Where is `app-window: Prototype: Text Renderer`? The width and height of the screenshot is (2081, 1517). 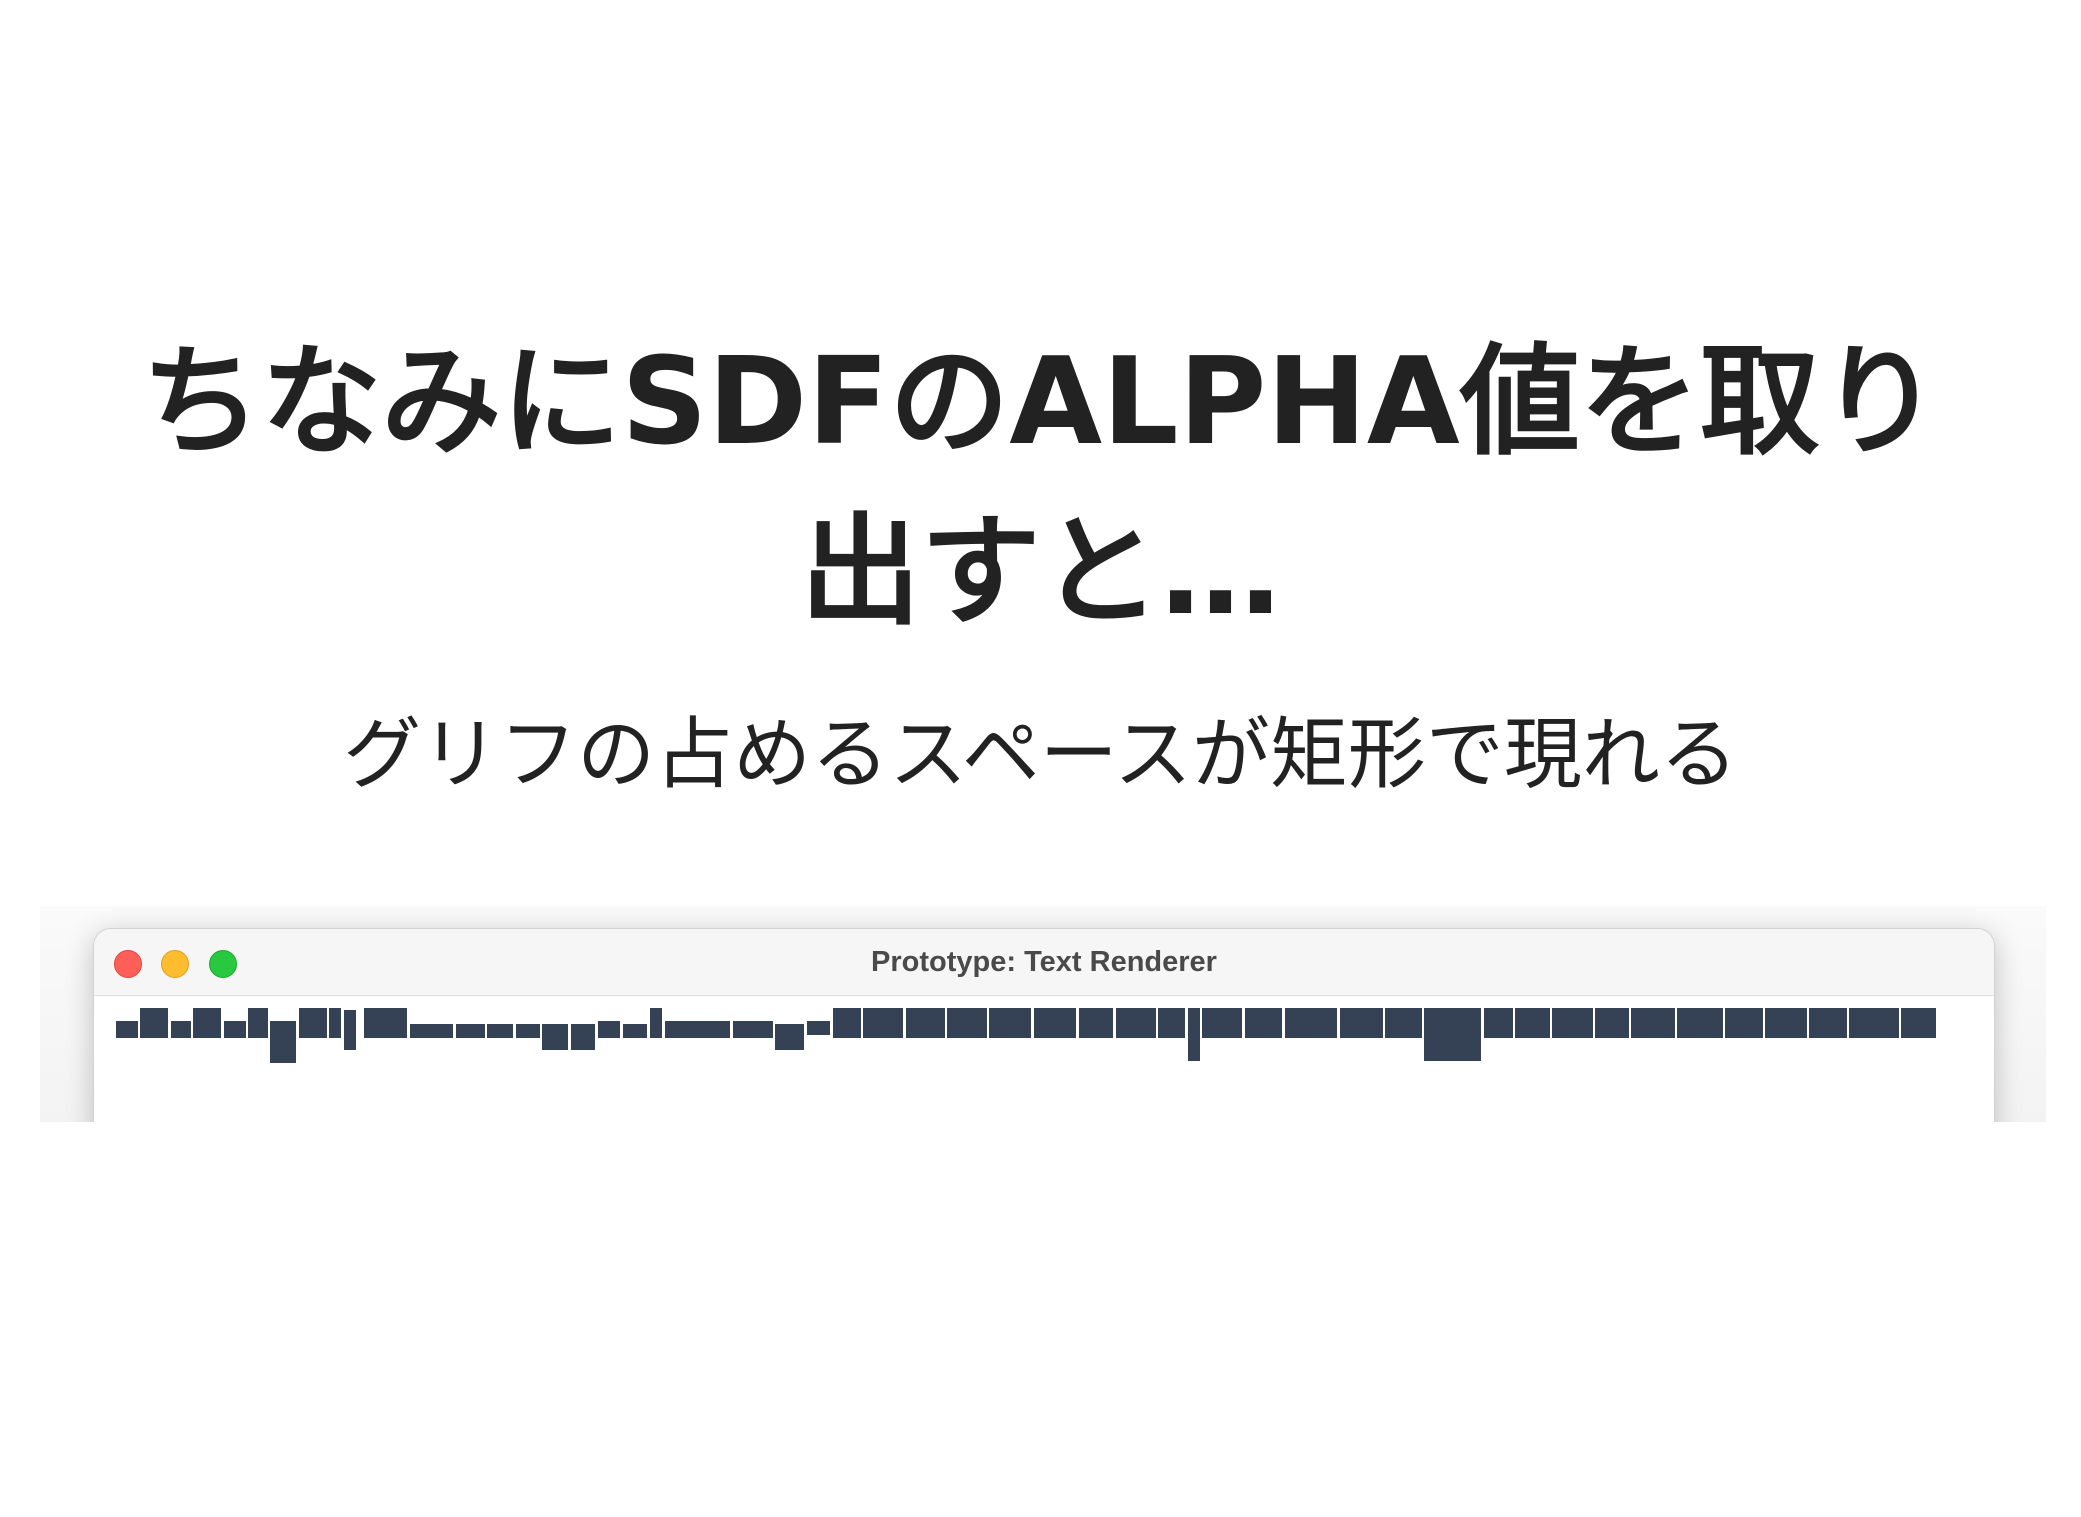 app-window: Prototype: Text Renderer is located at coordinates (1044, 1025).